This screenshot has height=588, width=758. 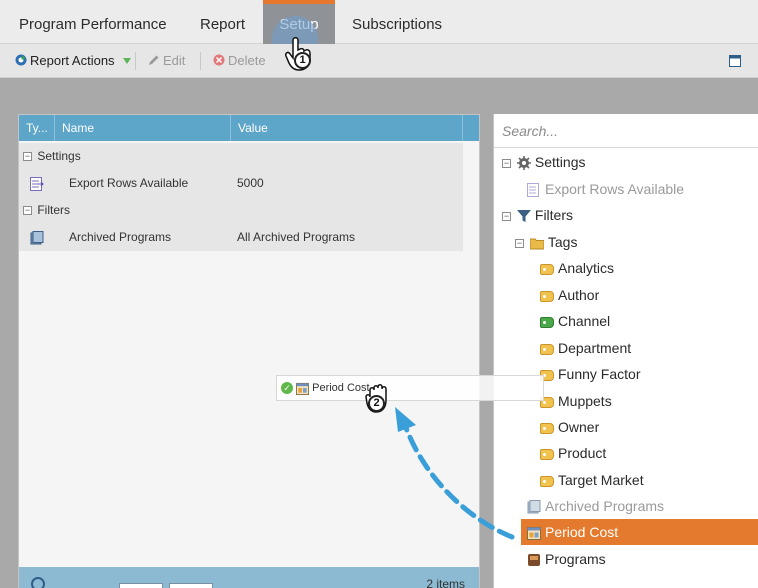 I want to click on tree-node-archived-programs: Archived Programs, so click(x=595, y=506).